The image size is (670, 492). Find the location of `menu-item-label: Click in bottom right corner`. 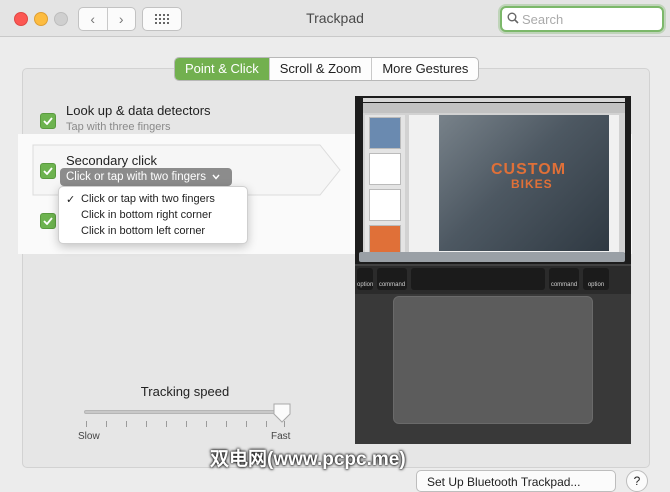

menu-item-label: Click in bottom right corner is located at coordinates (146, 215).